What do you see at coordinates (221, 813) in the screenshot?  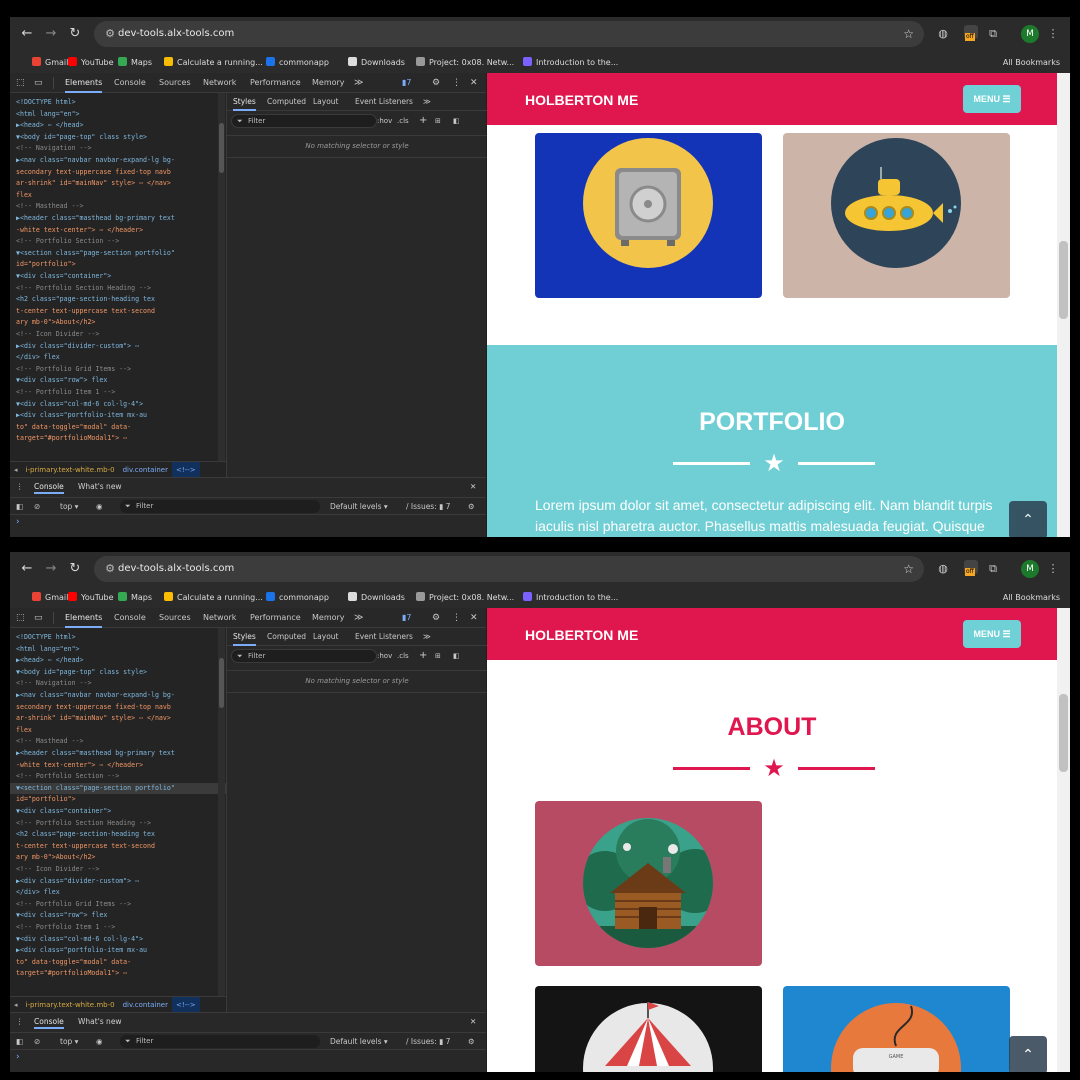 I see `dom-scrollbar` at bounding box center [221, 813].